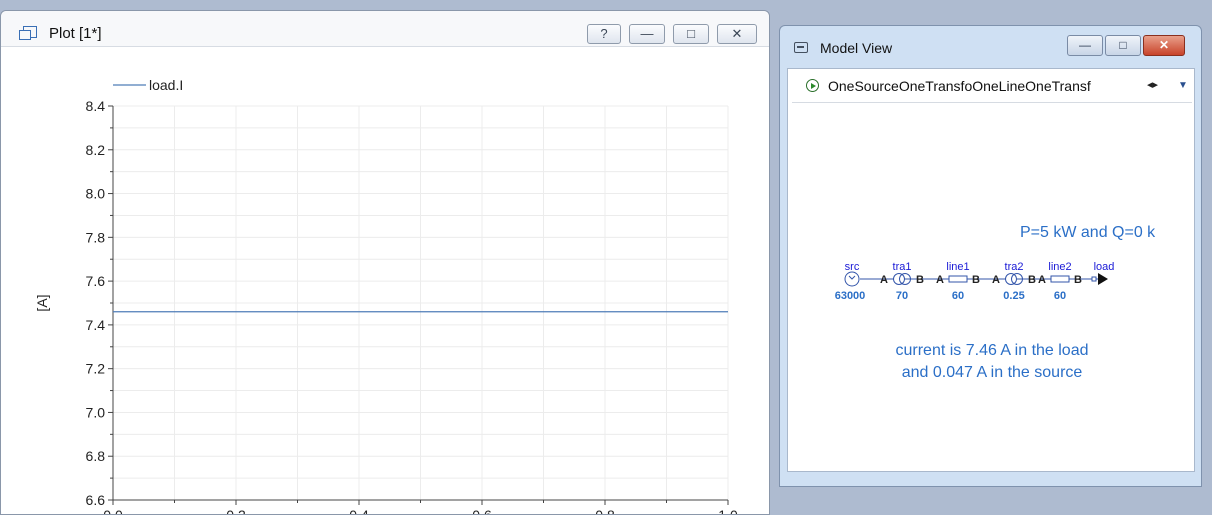 This screenshot has width=1212, height=515. I want to click on component-name-line2: line2, so click(1059, 267).